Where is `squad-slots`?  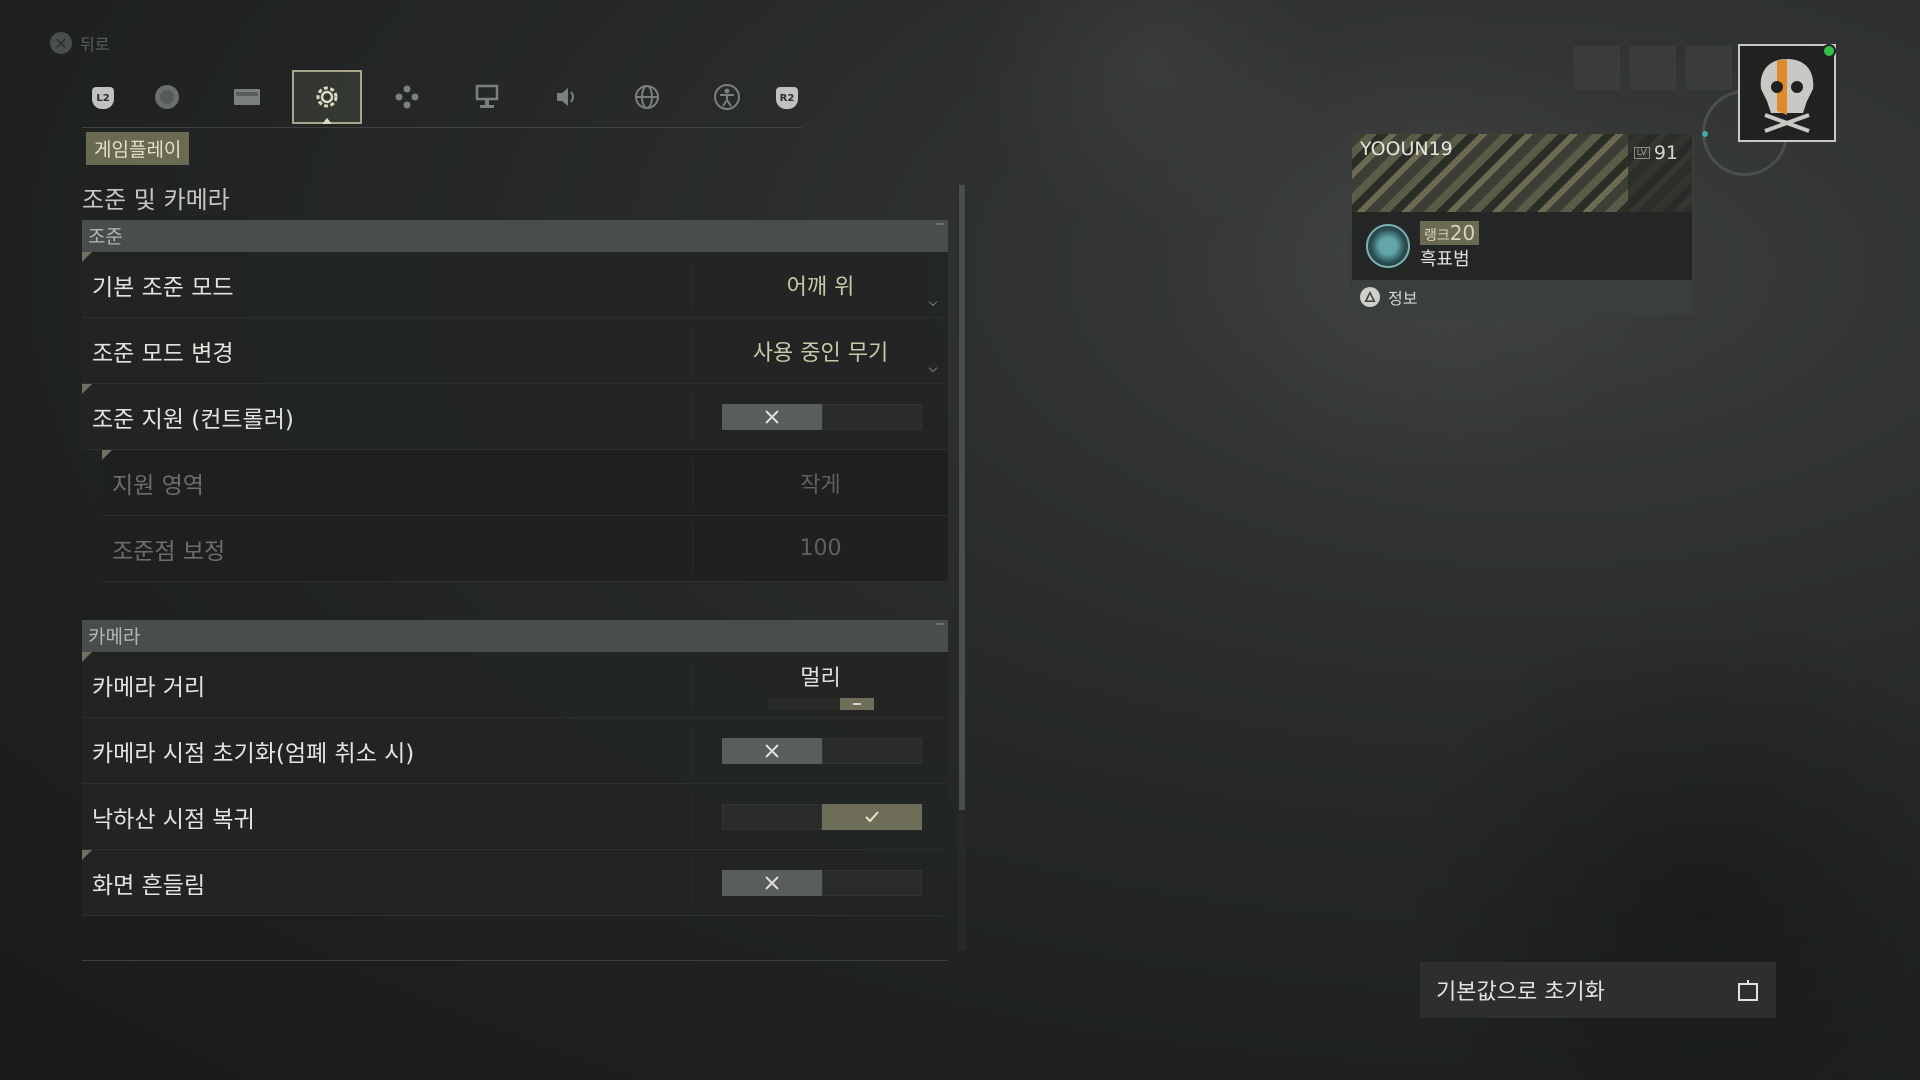
squad-slots is located at coordinates (1653, 68).